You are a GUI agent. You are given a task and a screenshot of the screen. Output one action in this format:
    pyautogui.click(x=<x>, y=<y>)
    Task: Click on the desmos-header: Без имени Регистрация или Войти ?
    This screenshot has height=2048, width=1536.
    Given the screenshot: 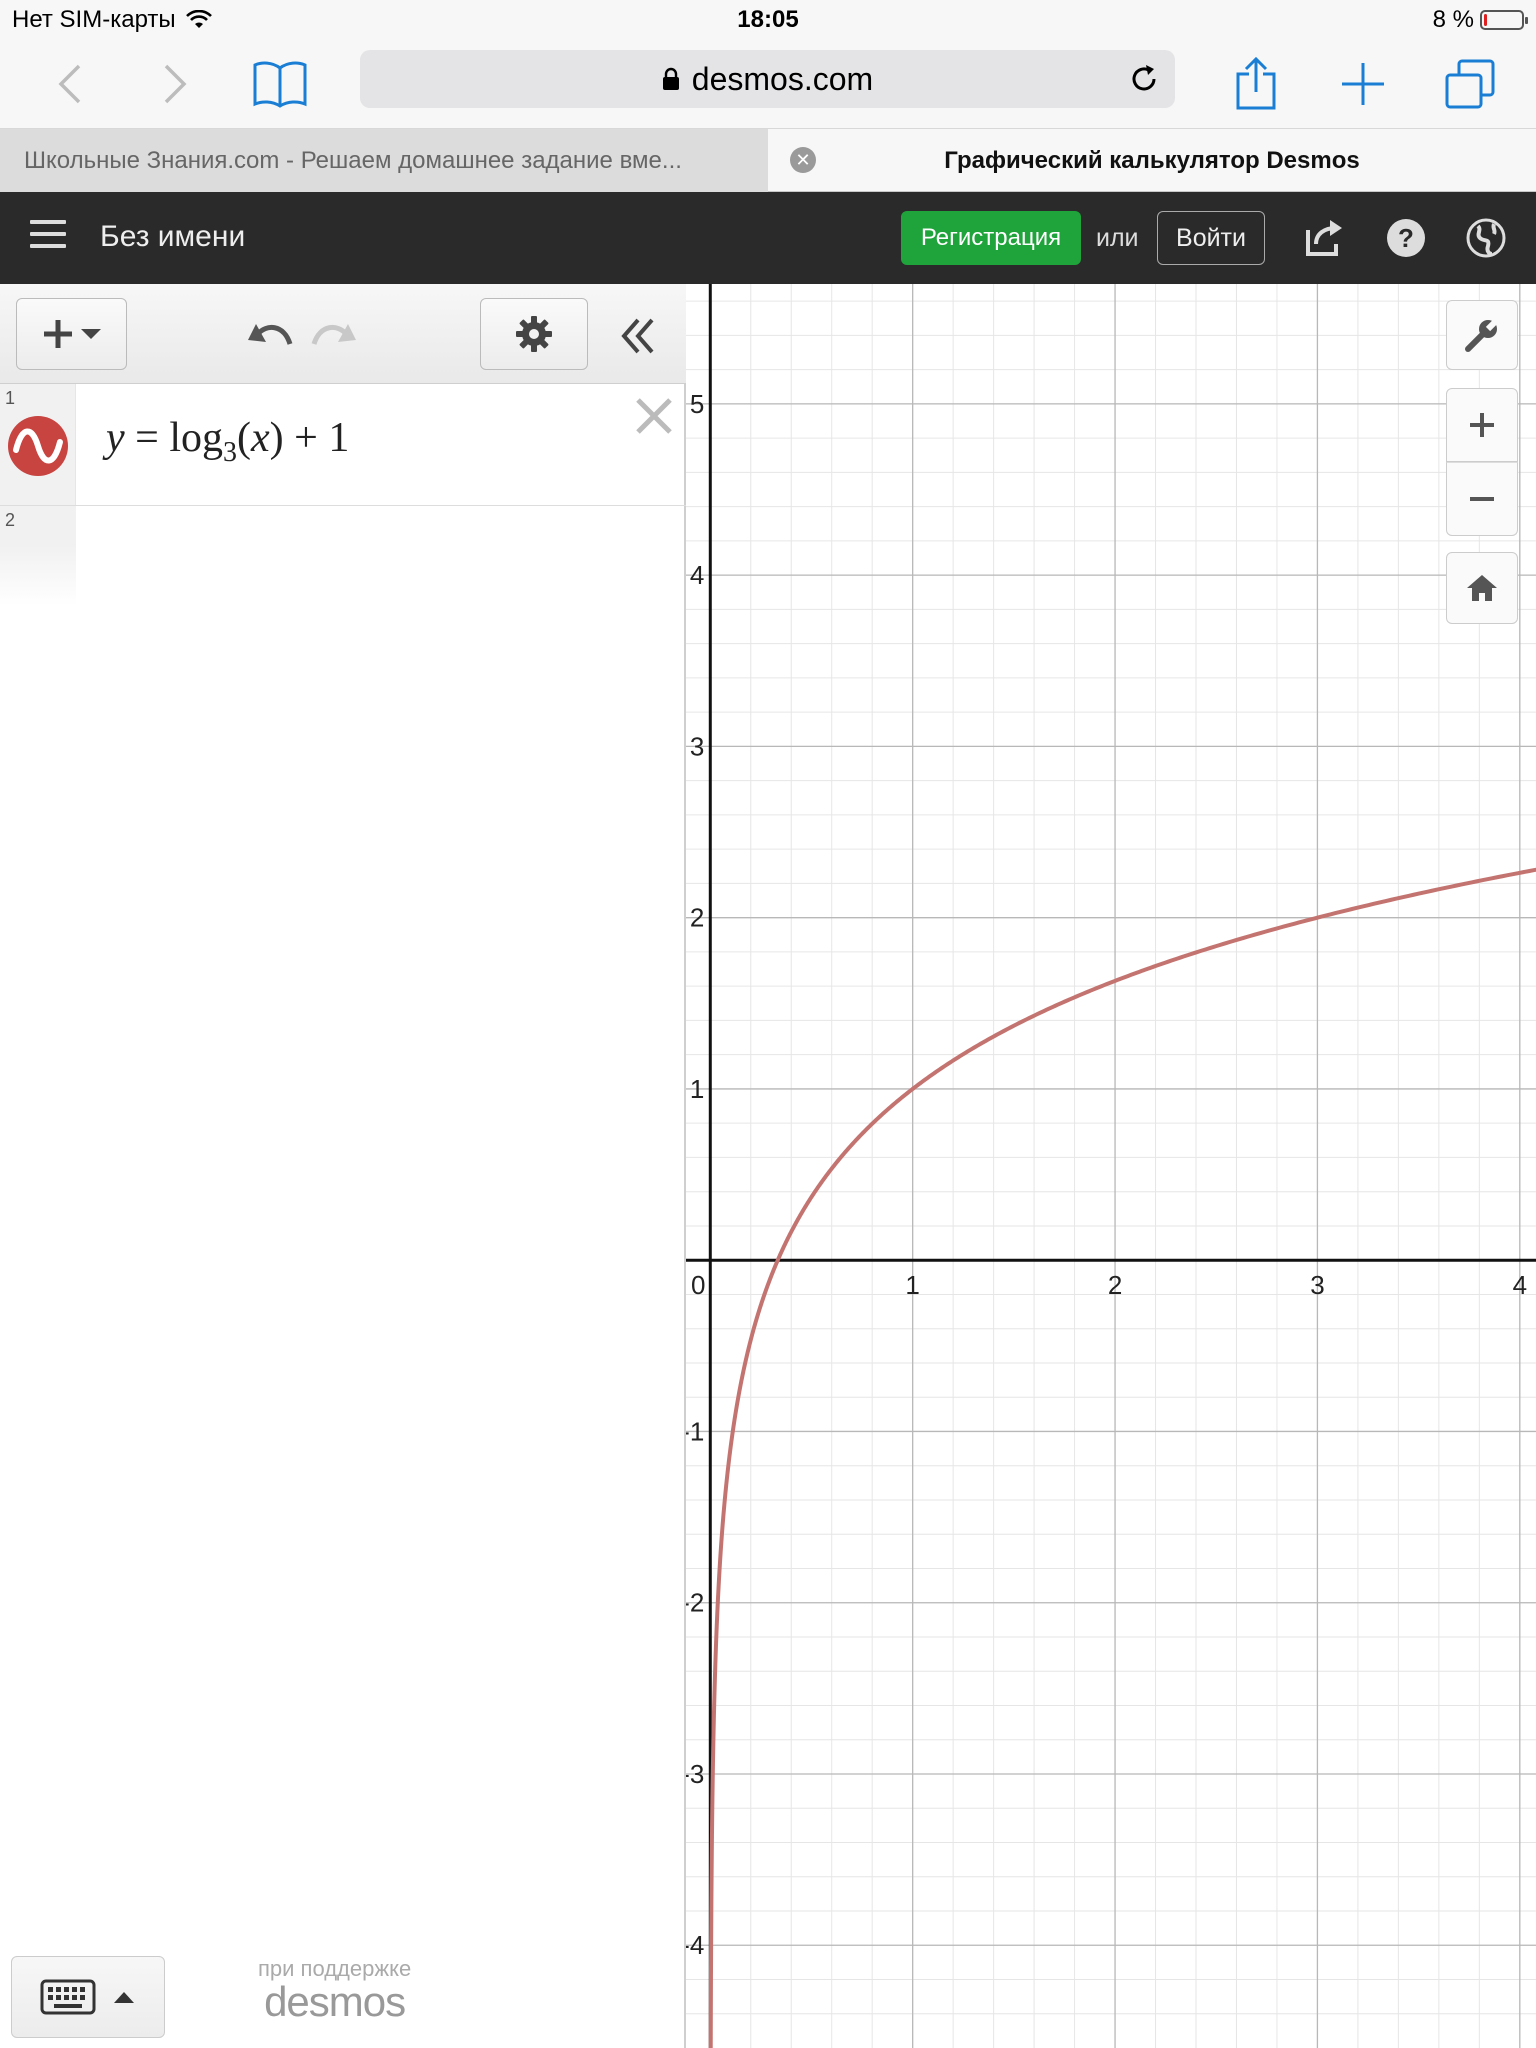 What is the action you would take?
    pyautogui.click(x=768, y=238)
    